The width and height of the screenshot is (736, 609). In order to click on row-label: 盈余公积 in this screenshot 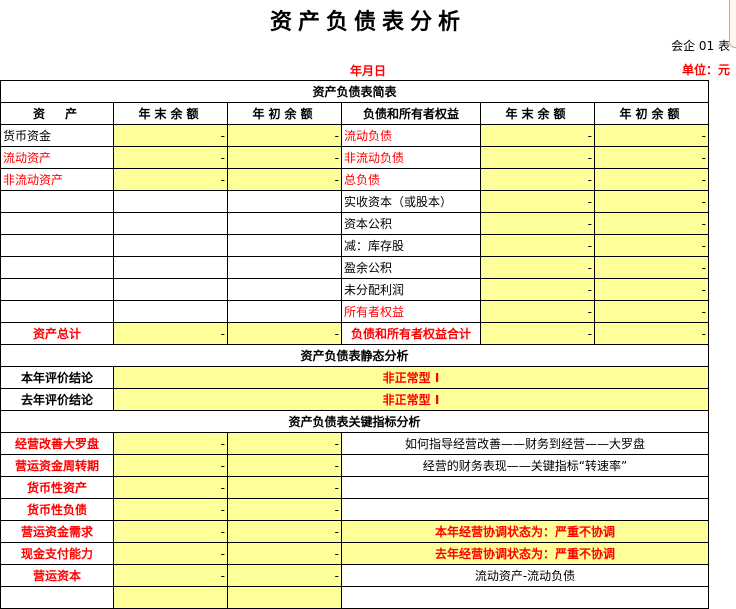, I will do `click(411, 267)`.